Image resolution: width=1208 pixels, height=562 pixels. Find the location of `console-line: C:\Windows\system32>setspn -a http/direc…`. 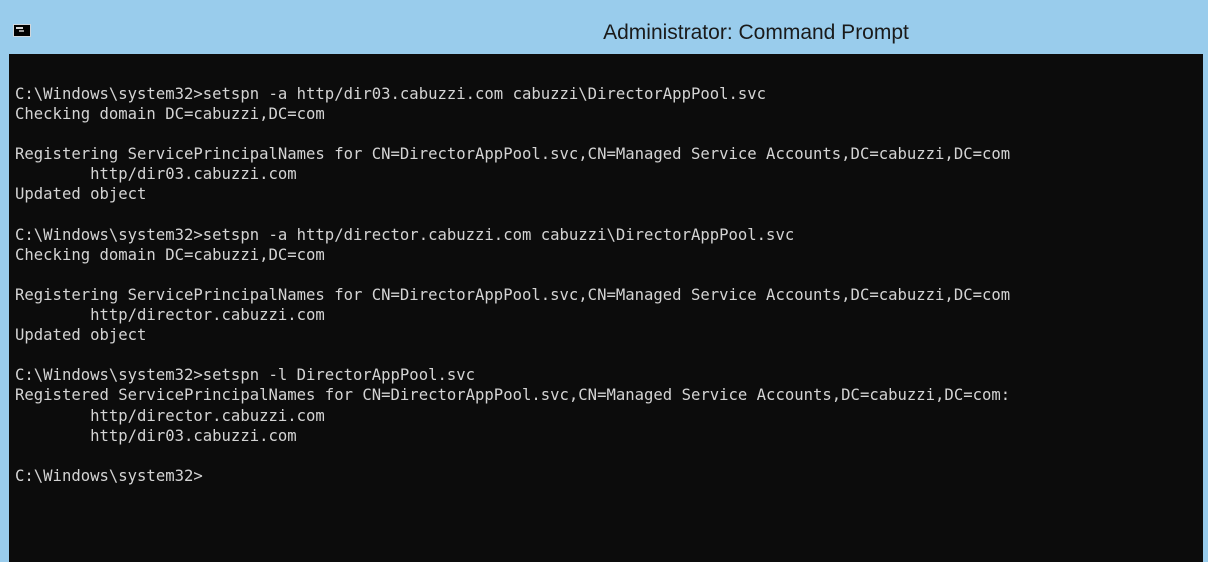

console-line: C:\Windows\system32>setspn -a http/direc… is located at coordinates (405, 234).